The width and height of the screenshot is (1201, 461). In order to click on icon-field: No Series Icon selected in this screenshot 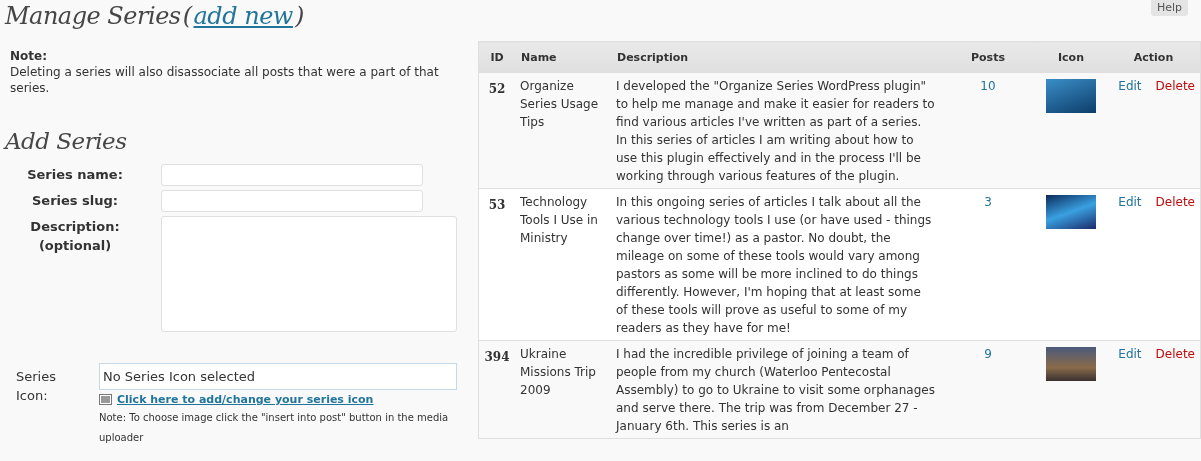, I will do `click(278, 376)`.